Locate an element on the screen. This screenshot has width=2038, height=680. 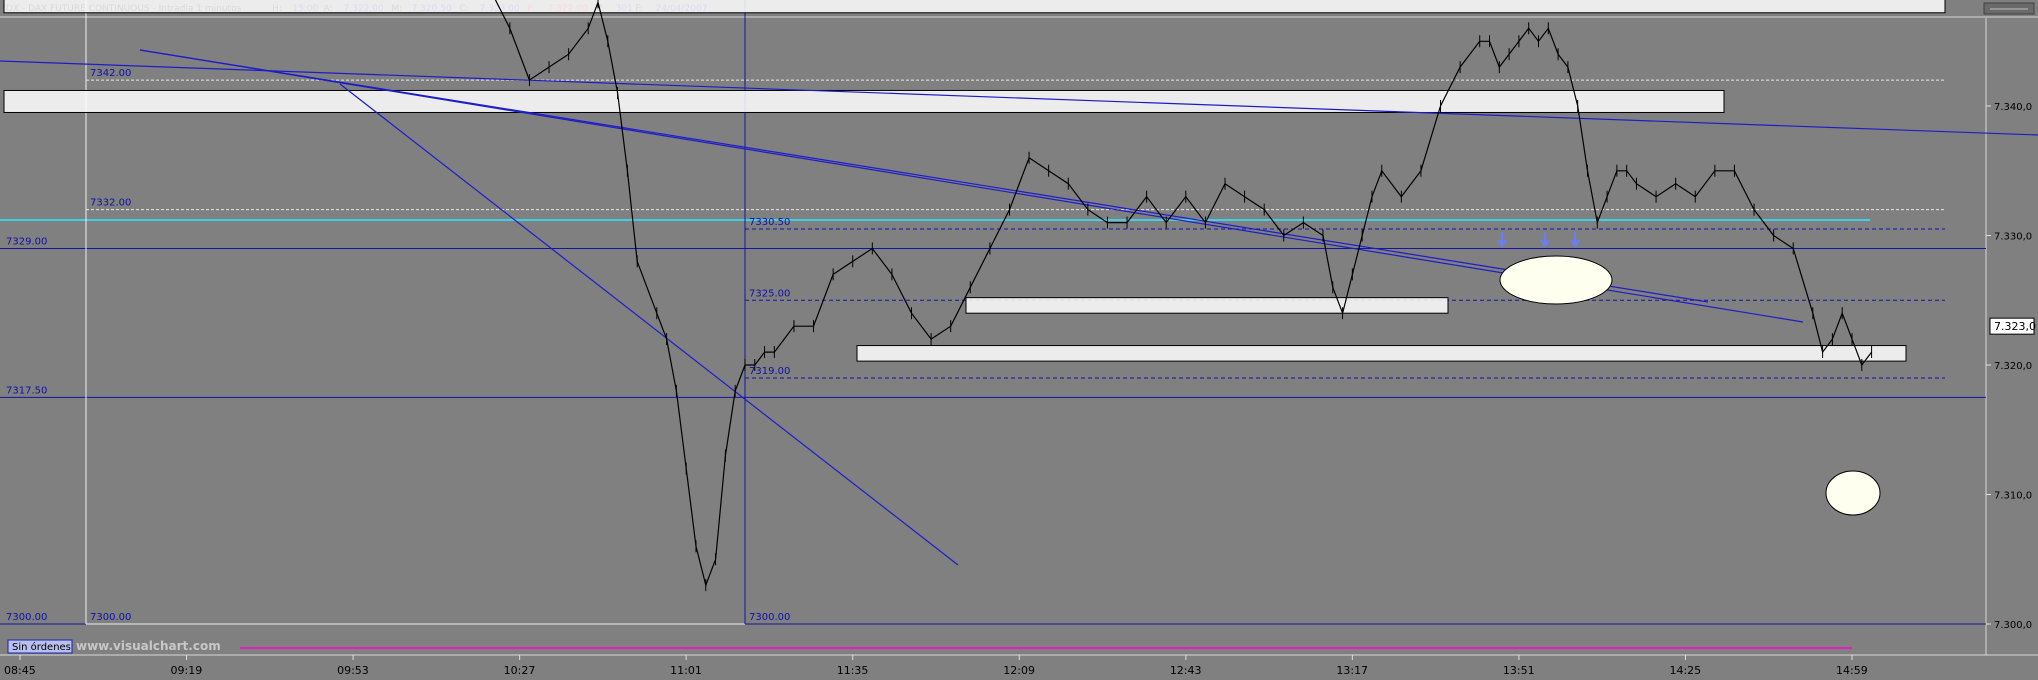
time-tick-label: 11:35 is located at coordinates (853, 670).